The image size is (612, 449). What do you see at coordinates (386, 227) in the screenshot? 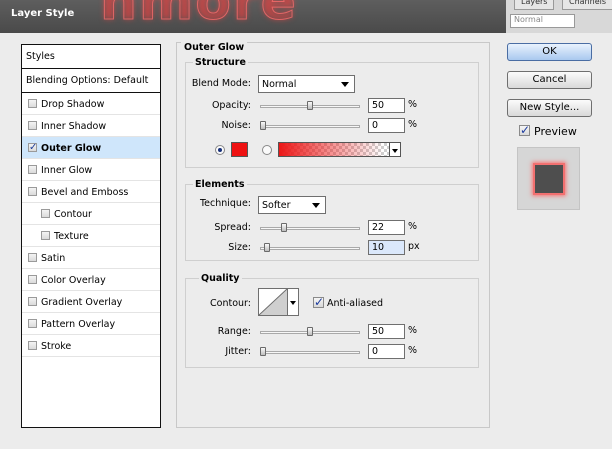
I see `spread-input: 22` at bounding box center [386, 227].